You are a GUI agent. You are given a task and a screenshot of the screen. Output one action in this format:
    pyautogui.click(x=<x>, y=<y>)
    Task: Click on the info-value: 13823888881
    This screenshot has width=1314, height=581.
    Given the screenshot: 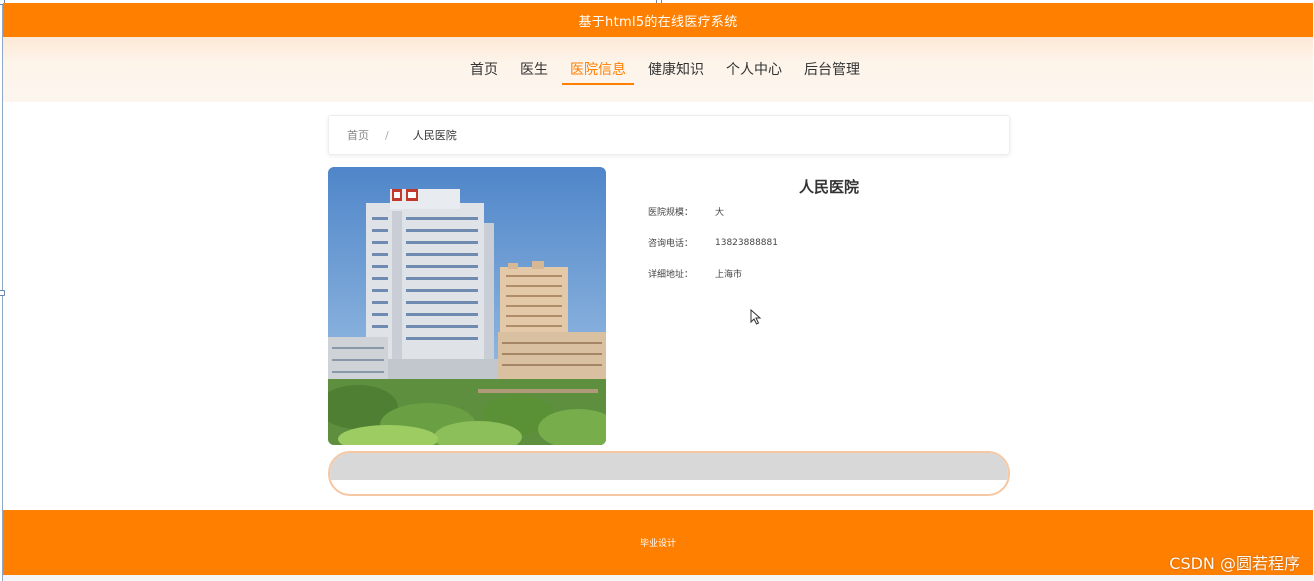 What is the action you would take?
    pyautogui.click(x=746, y=242)
    